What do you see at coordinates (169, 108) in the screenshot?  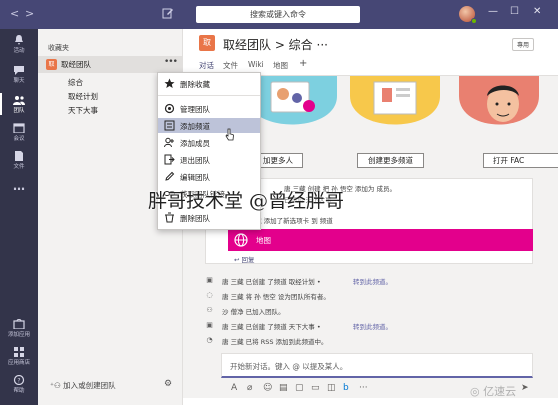 I see `settings-icon` at bounding box center [169, 108].